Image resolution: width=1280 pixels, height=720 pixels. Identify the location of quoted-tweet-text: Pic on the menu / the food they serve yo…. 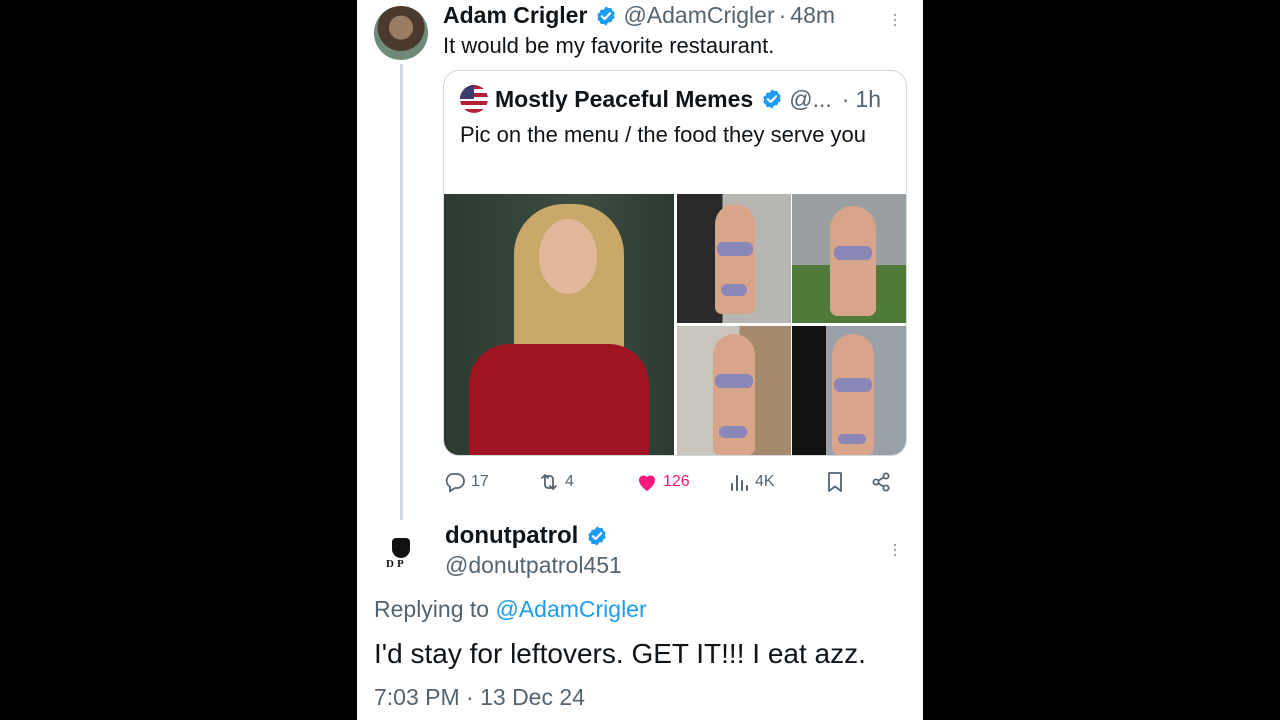
(663, 134).